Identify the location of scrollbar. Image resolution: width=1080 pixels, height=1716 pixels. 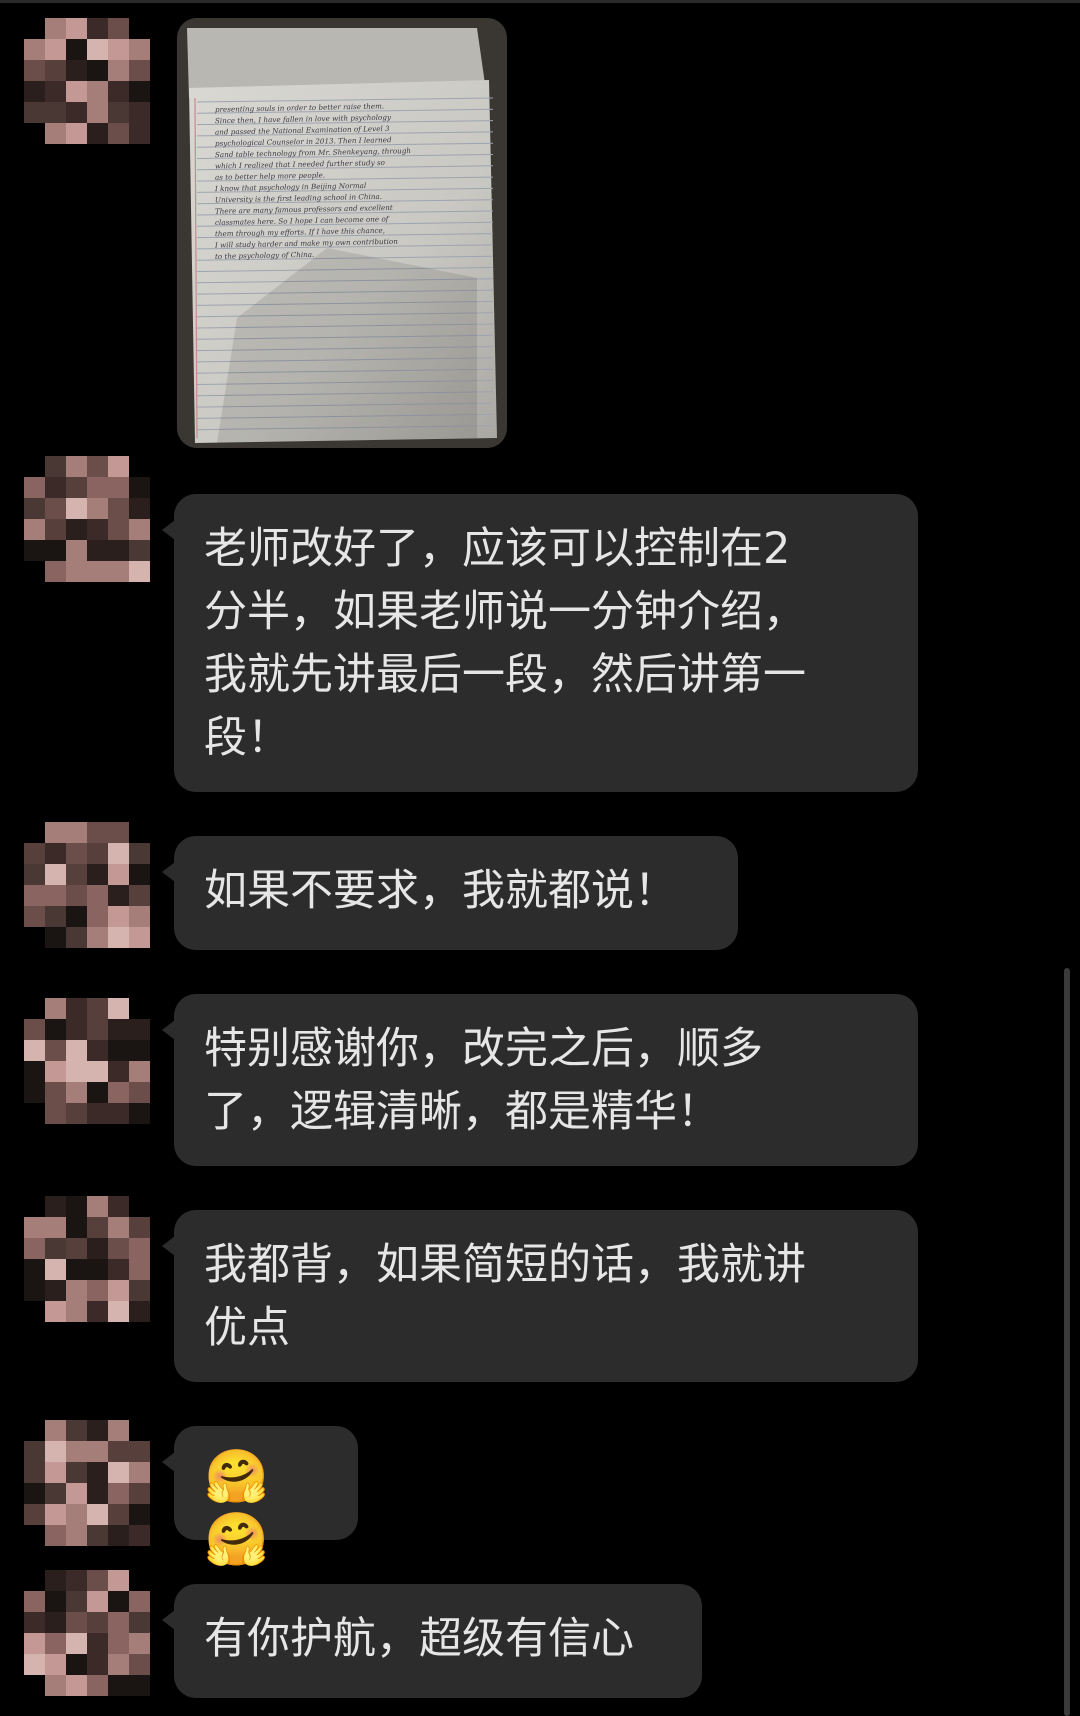
(1067, 1342).